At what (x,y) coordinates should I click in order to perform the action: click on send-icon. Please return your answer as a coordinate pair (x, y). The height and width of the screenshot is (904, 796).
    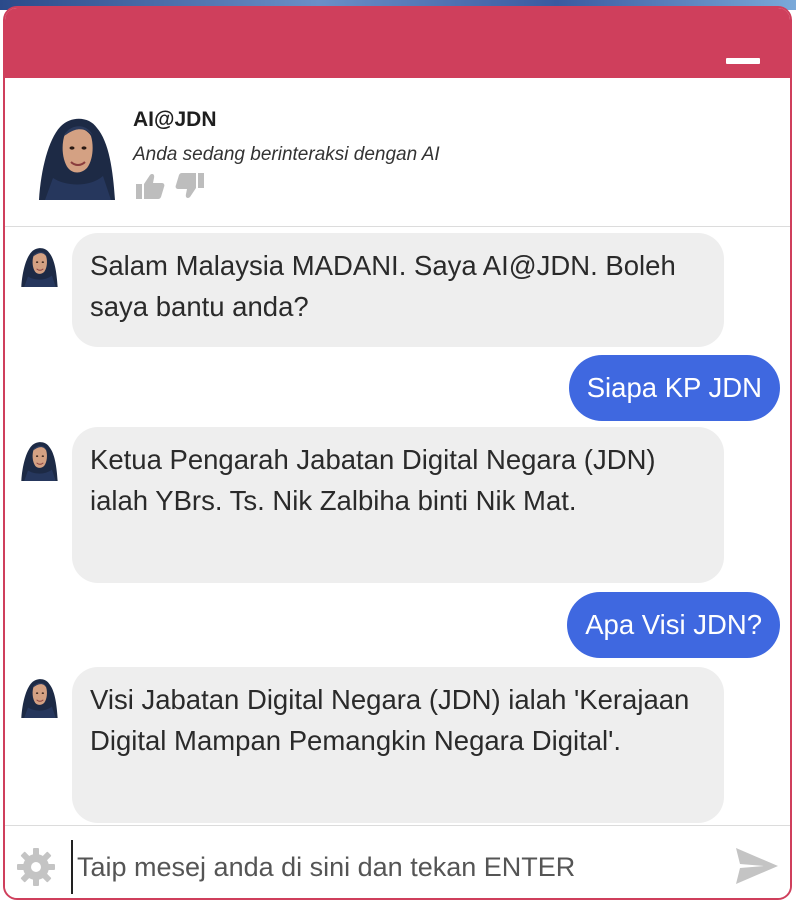
    Looking at the image, I should click on (757, 866).